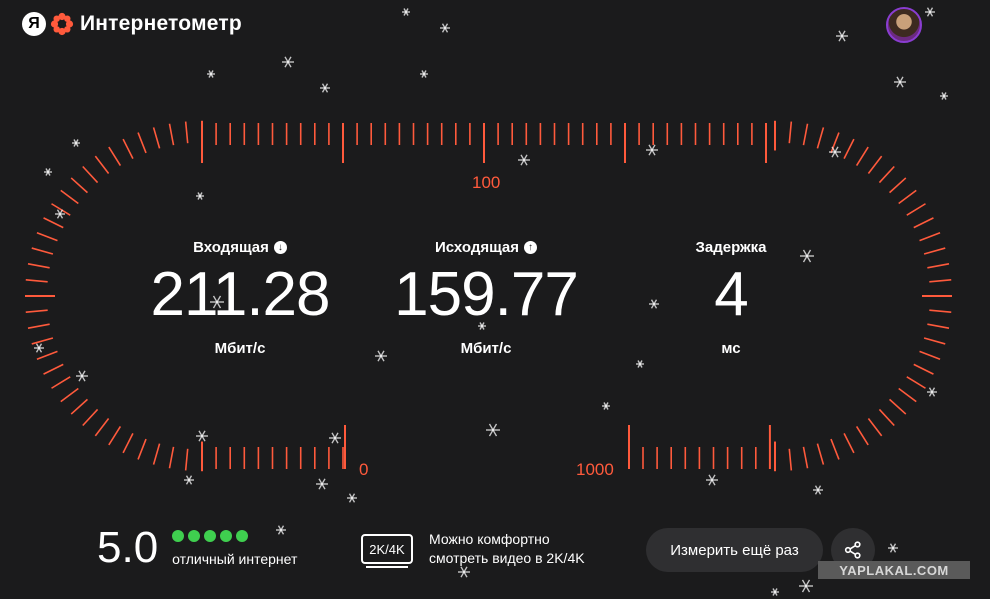 The width and height of the screenshot is (990, 599). I want to click on download-metric: Входящая ↓ 211.28 Мбит/с, so click(240, 298).